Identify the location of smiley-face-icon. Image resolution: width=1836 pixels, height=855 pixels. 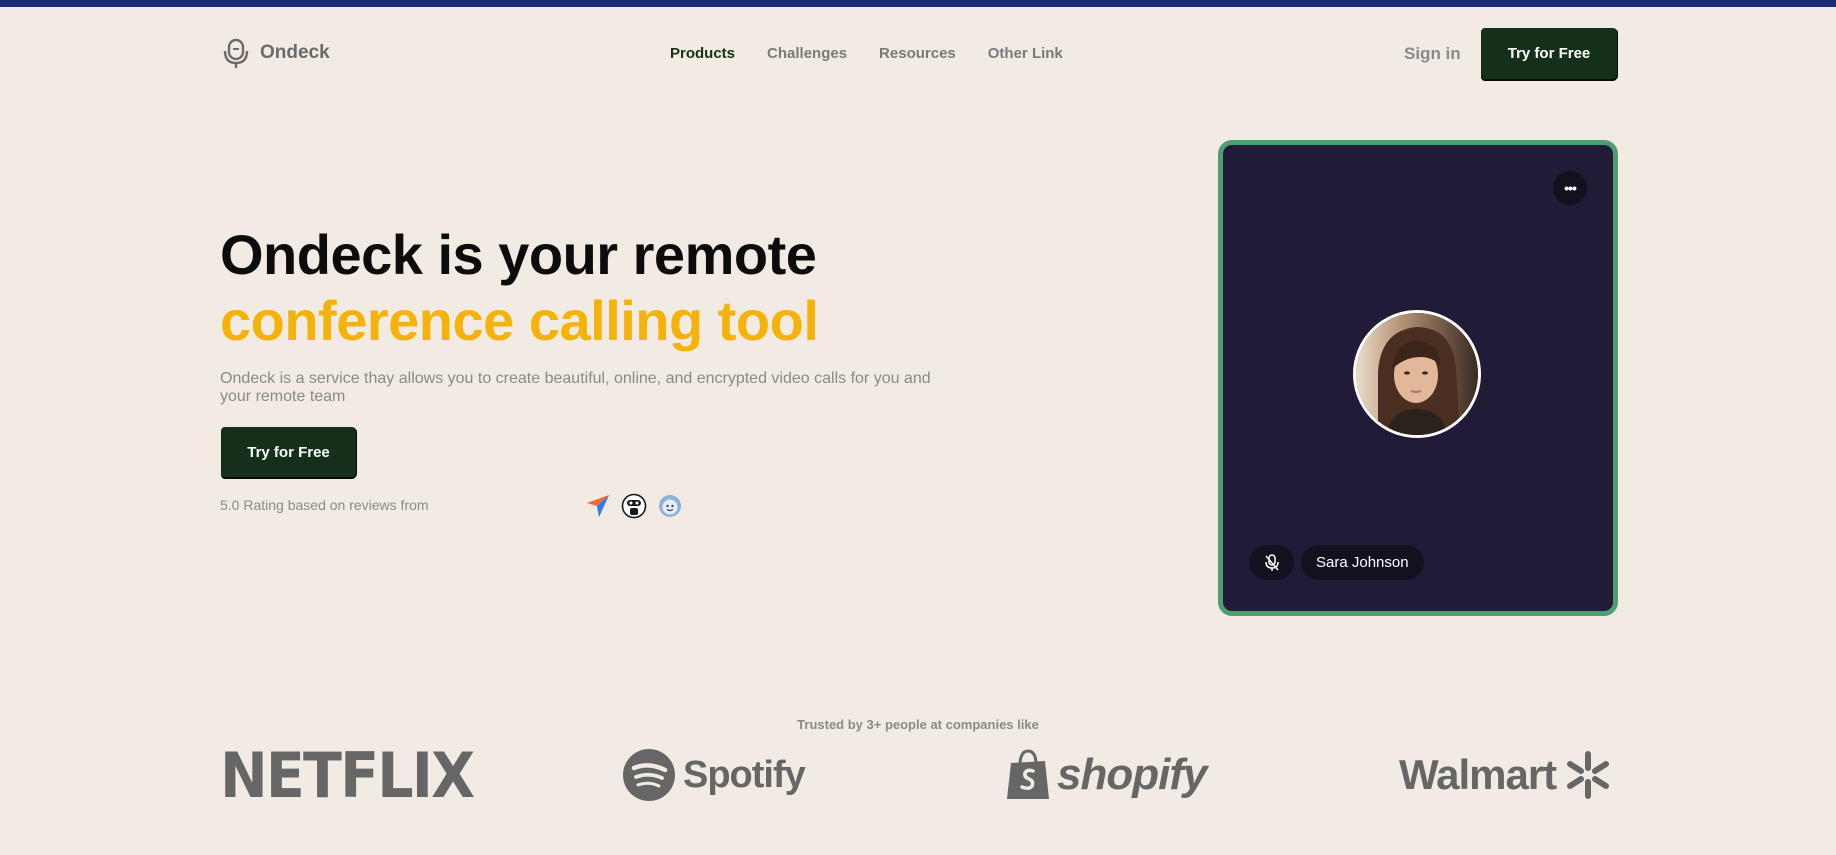
(670, 506).